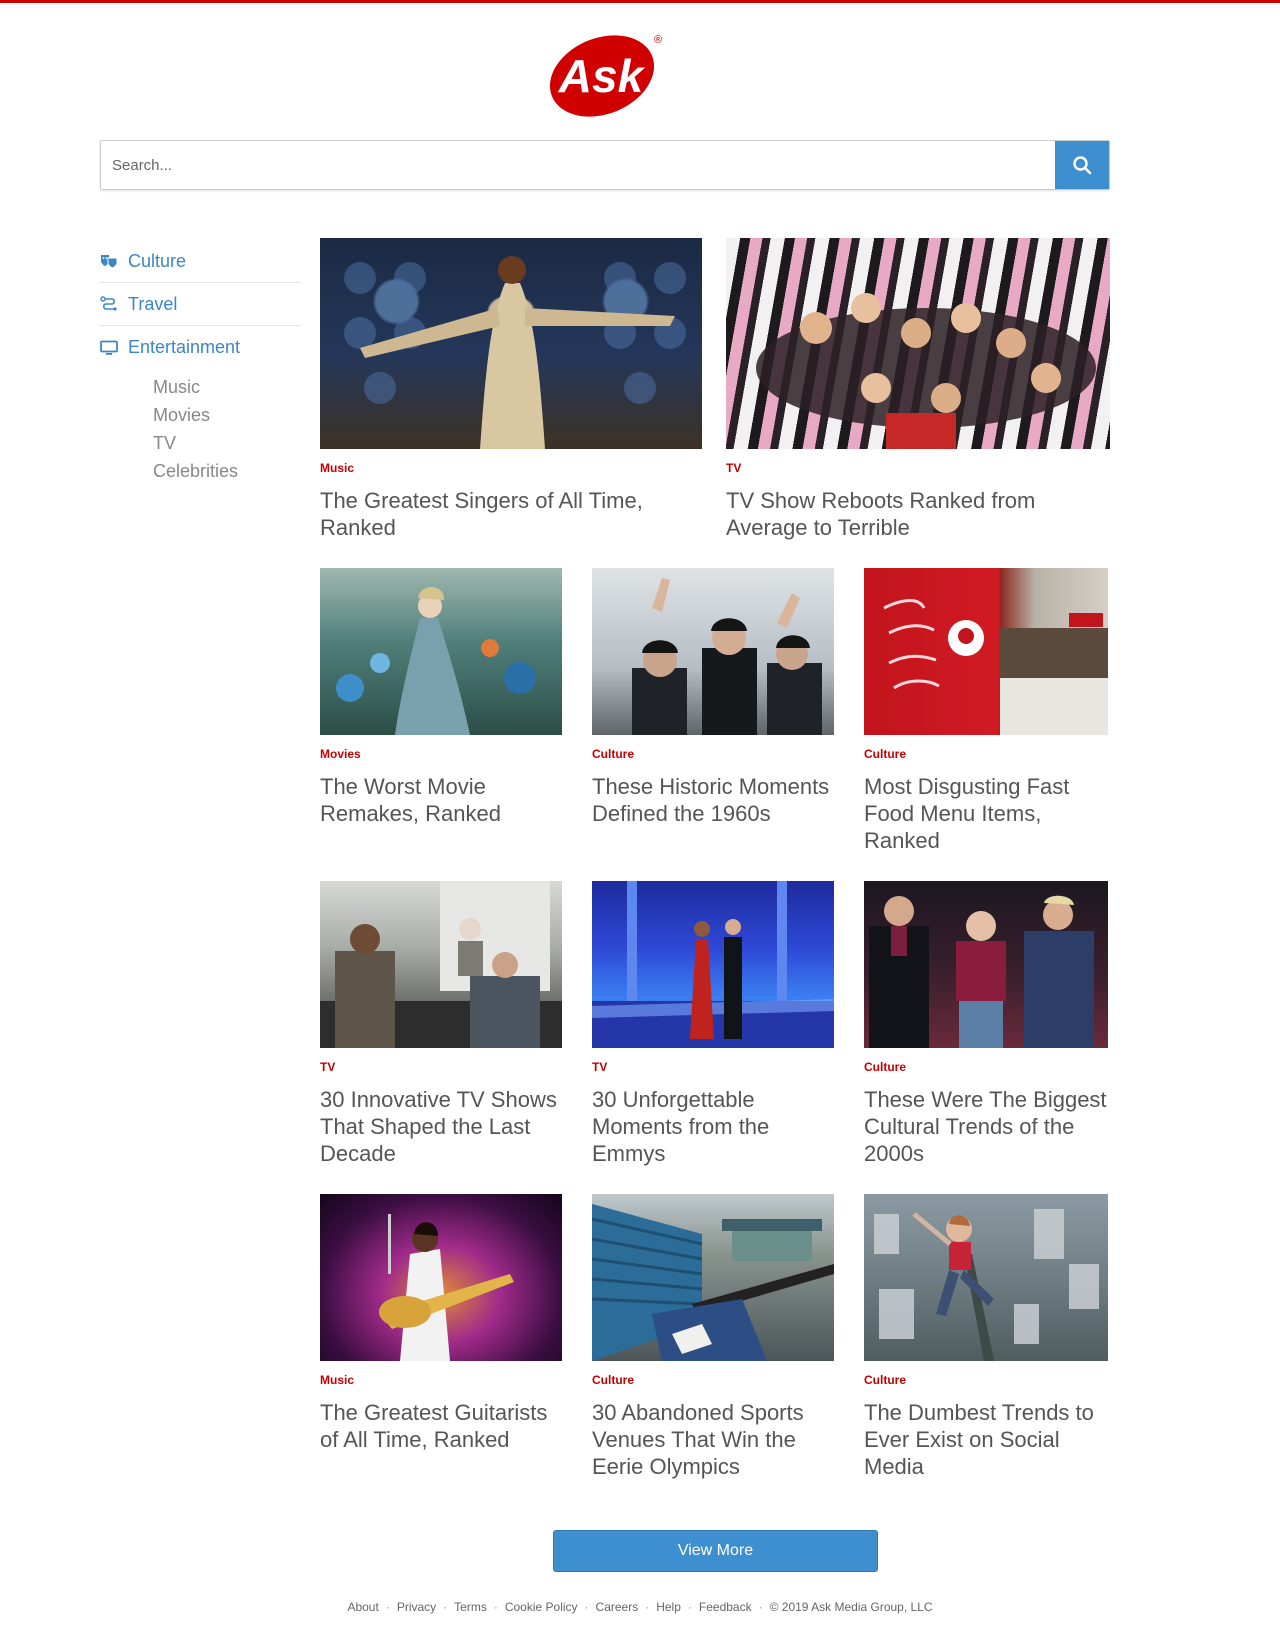  I want to click on search-button, so click(1082, 165).